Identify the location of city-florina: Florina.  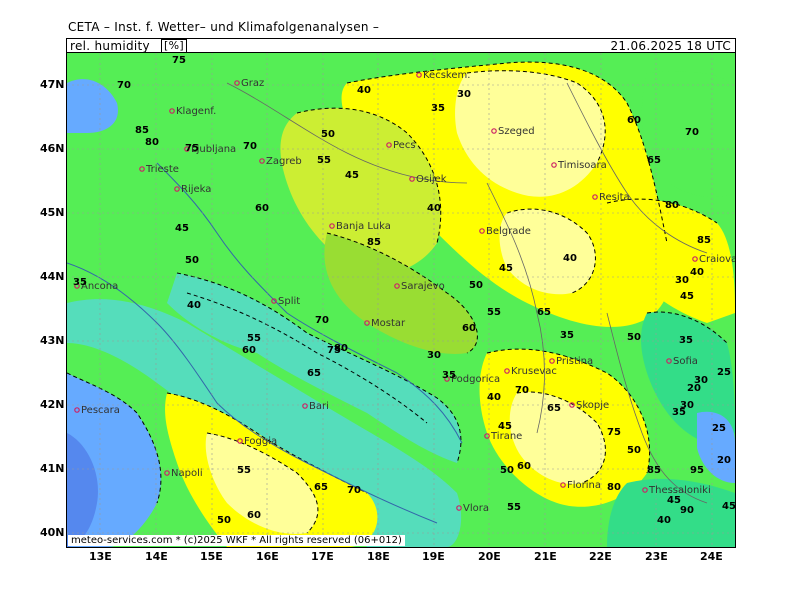
(580, 485).